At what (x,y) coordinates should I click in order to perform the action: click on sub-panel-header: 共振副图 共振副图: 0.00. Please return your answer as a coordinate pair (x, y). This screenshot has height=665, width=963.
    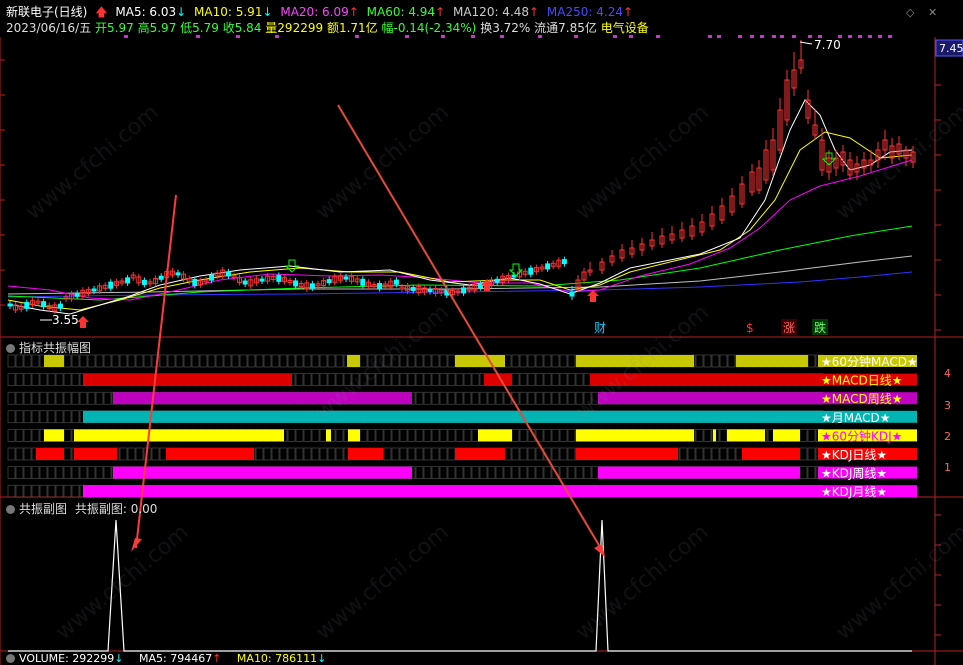
    Looking at the image, I should click on (81, 508).